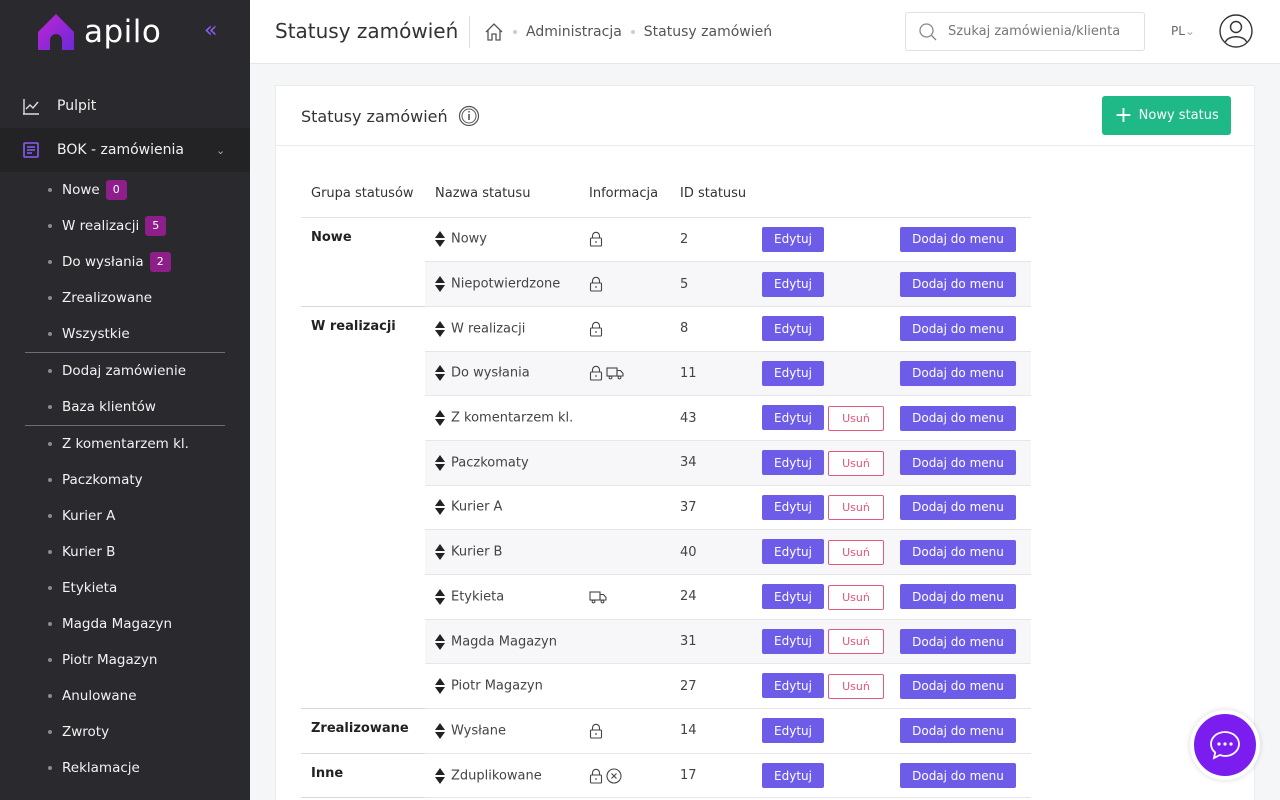  Describe the element at coordinates (210, 31) in the screenshot. I see `collapse-sidebar-icon: «` at that location.